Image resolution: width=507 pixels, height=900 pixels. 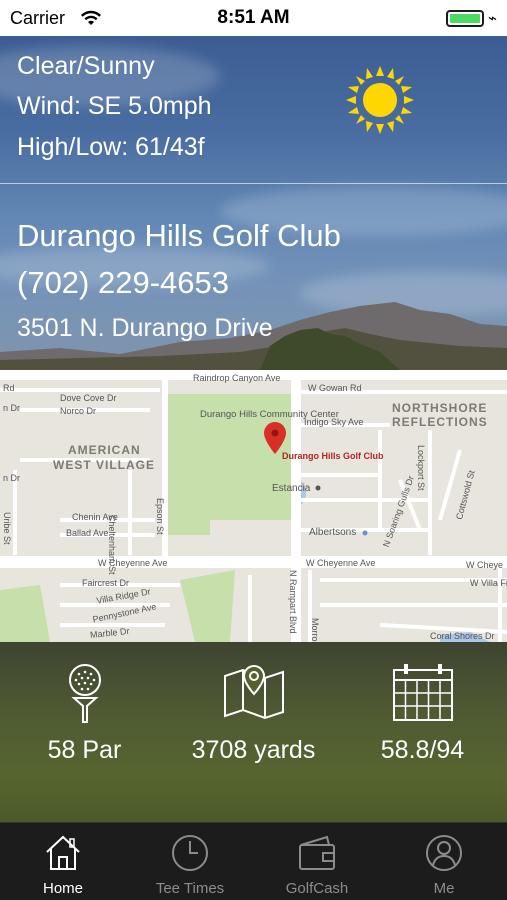 I want to click on charging-icon: ⌁, so click(x=493, y=18).